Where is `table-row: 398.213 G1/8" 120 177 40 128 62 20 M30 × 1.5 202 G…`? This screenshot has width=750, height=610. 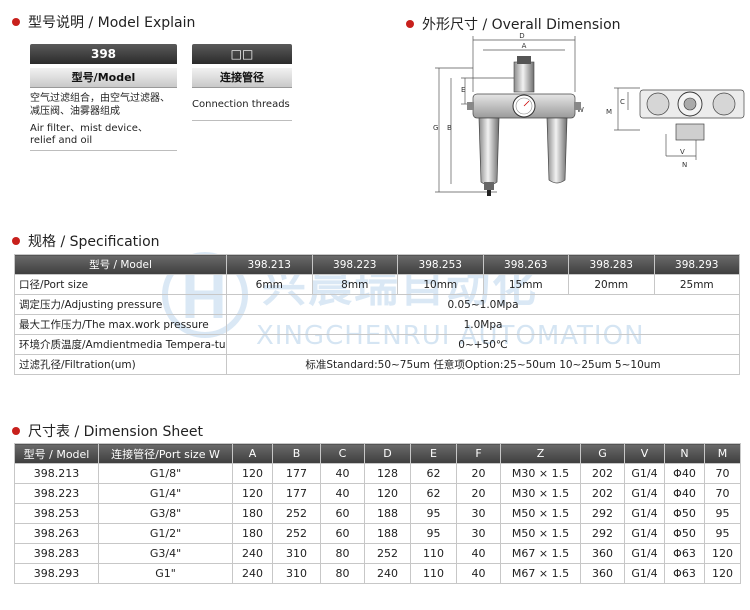 table-row: 398.213 G1/8" 120 177 40 128 62 20 M30 × 1.5 202 G… is located at coordinates (377, 473).